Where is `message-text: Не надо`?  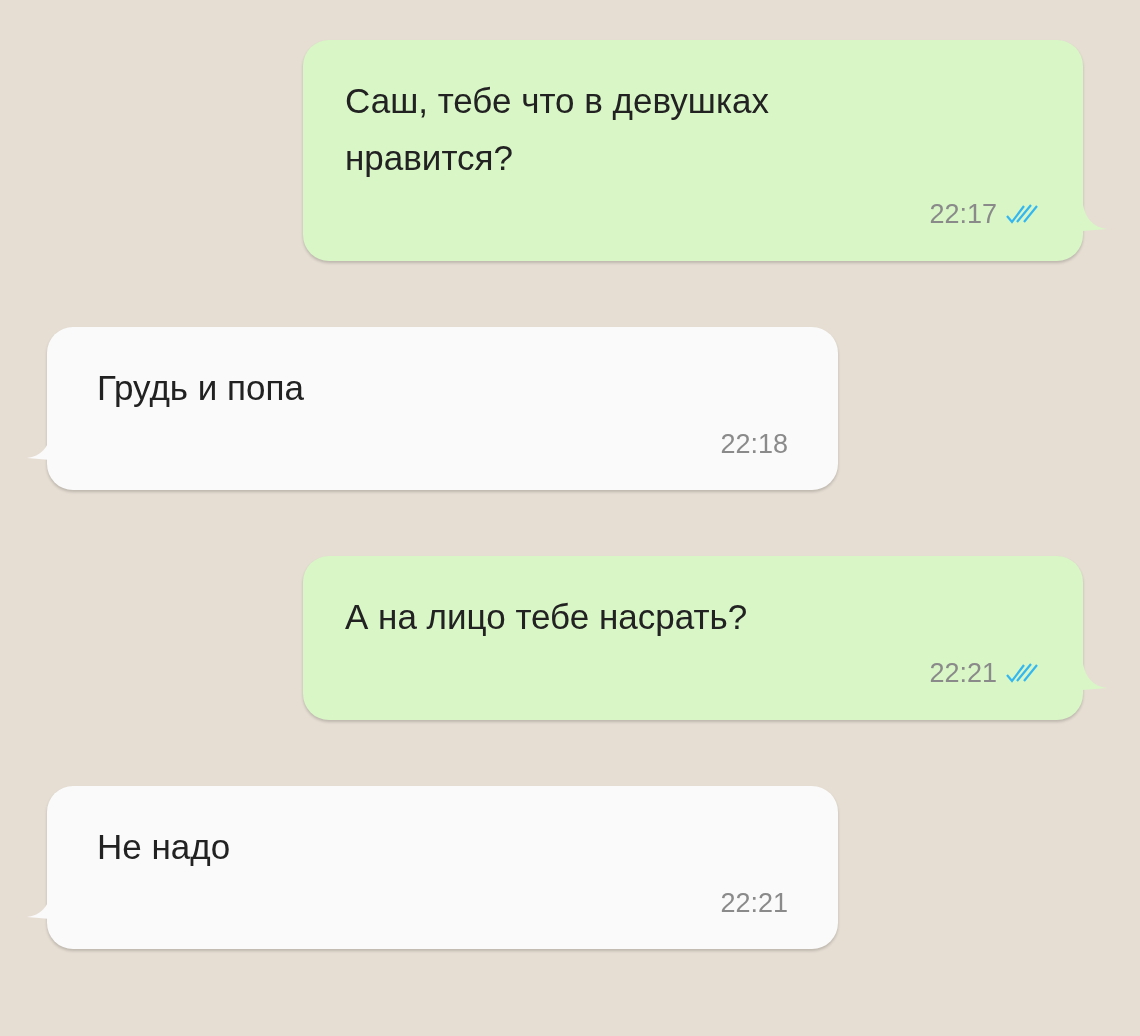
message-text: Не надо is located at coordinates (164, 846).